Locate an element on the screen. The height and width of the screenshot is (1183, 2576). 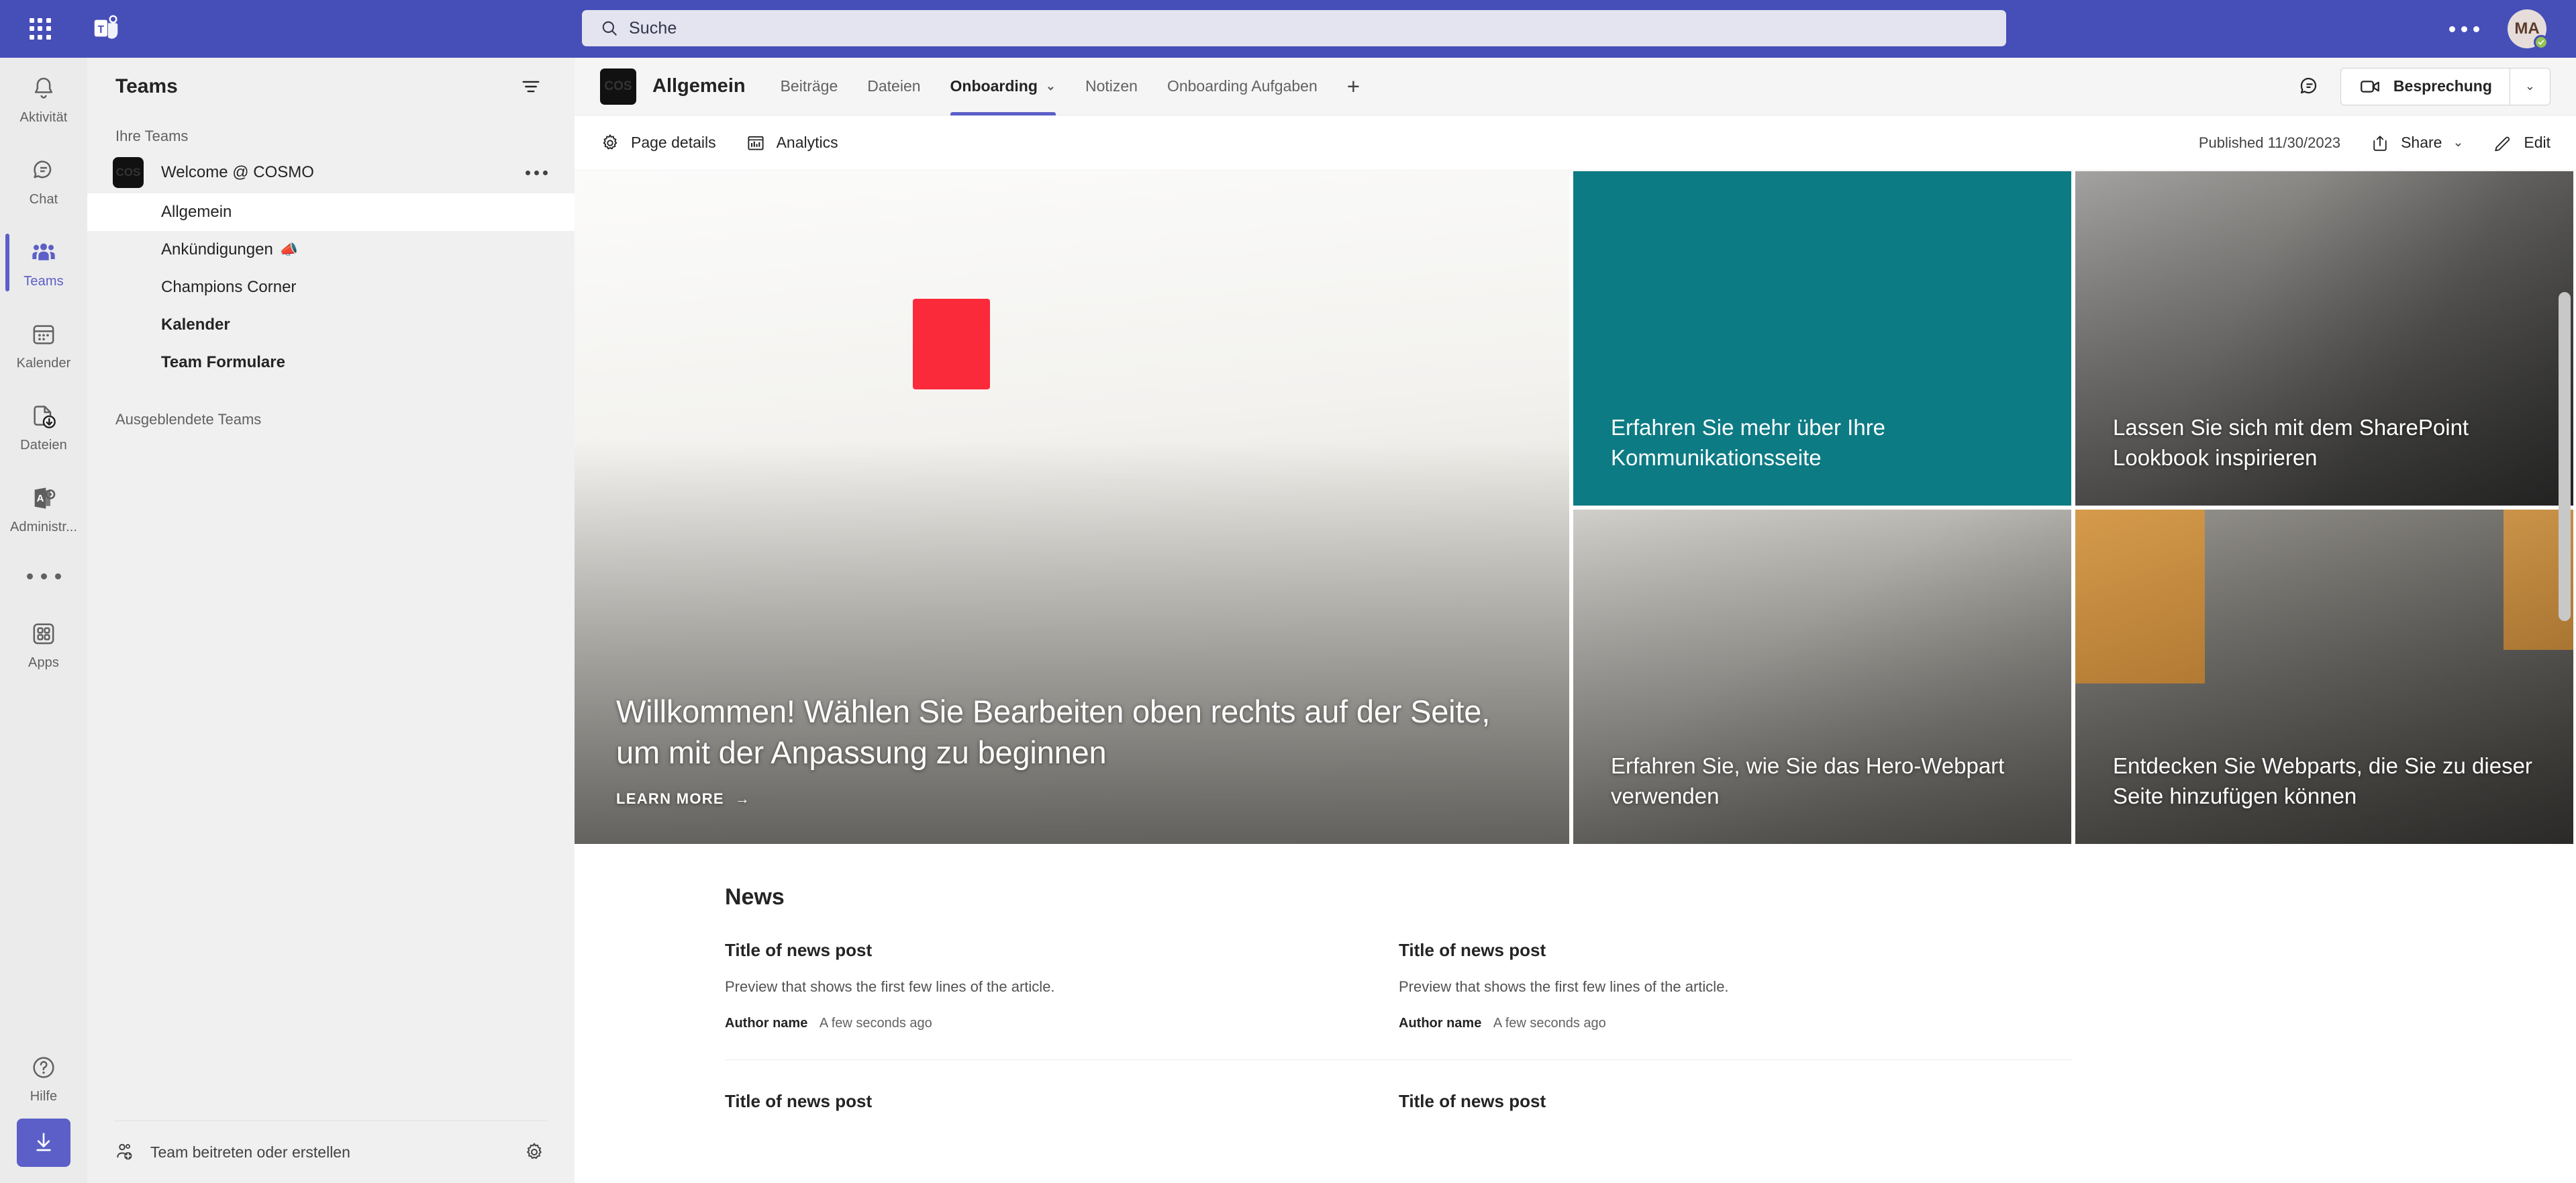
sidebar-item-kalender: Kalender is located at coordinates (43, 344).